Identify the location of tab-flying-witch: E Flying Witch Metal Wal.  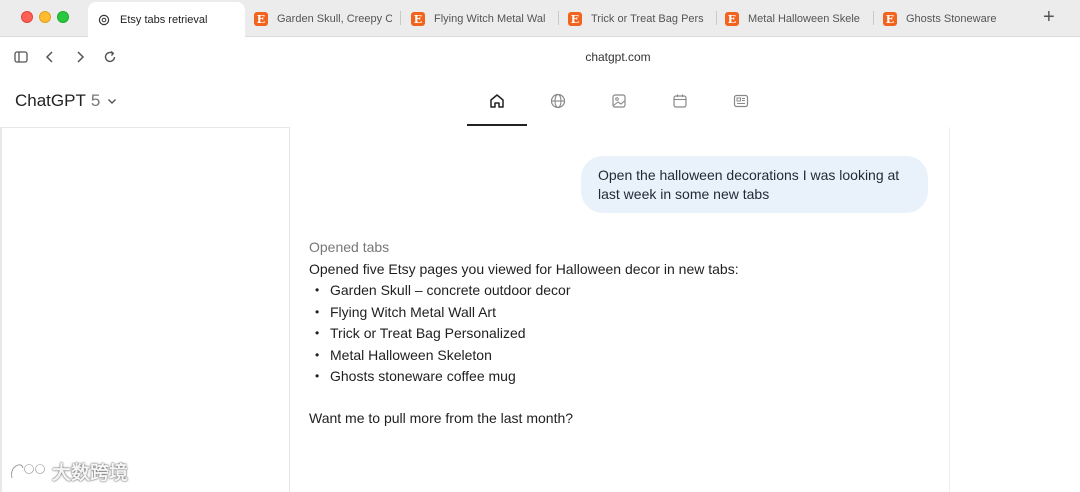
(481, 19).